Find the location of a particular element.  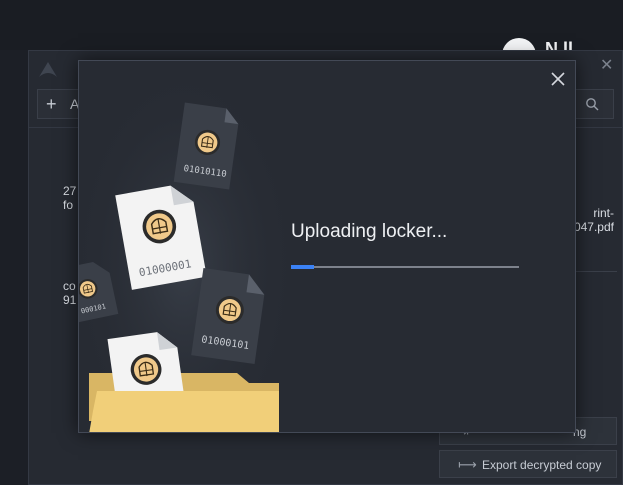

export-arrow-icon: ⟼ is located at coordinates (467, 464).